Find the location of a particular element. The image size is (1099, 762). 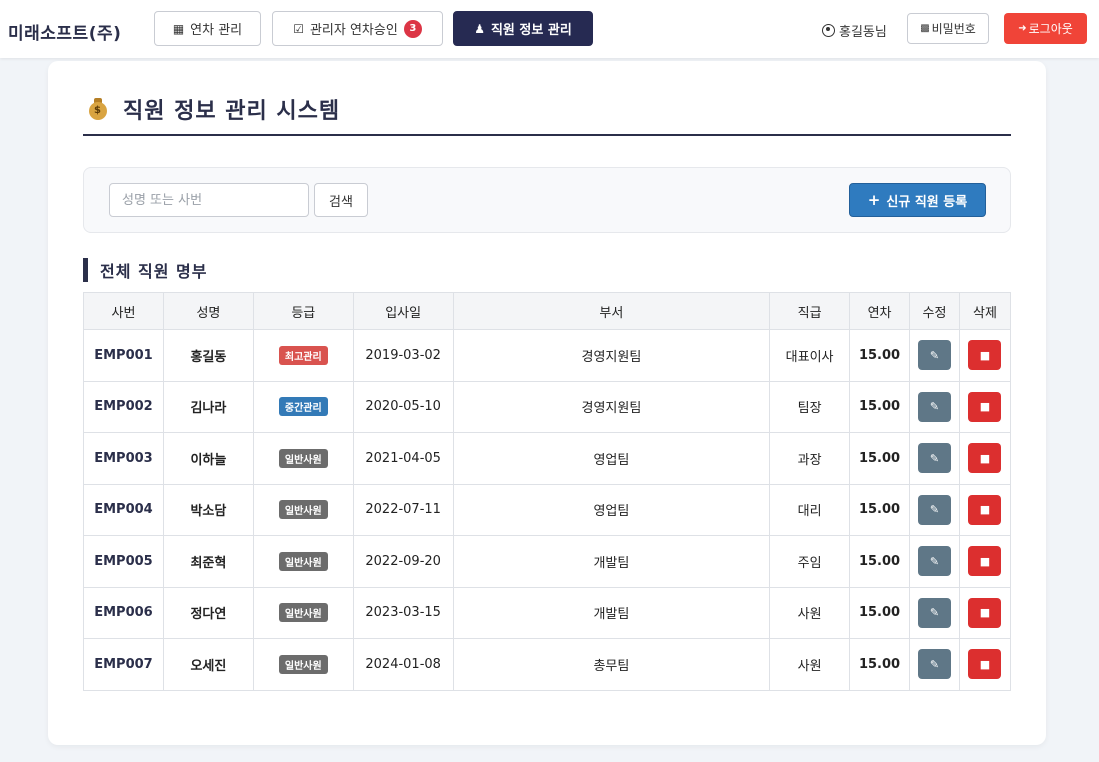

department-cell: 개발팀 is located at coordinates (611, 561).